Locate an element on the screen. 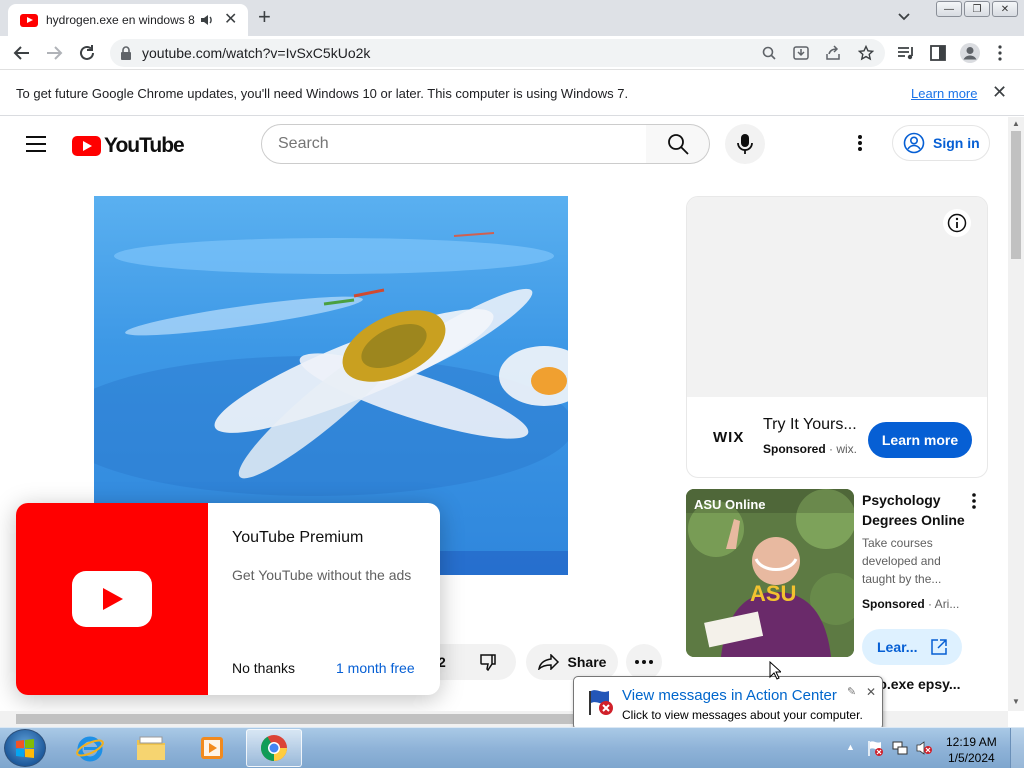 Image resolution: width=1024 pixels, height=768 pixels. asu-ad-image: ASU Online ASU is located at coordinates (770, 573).